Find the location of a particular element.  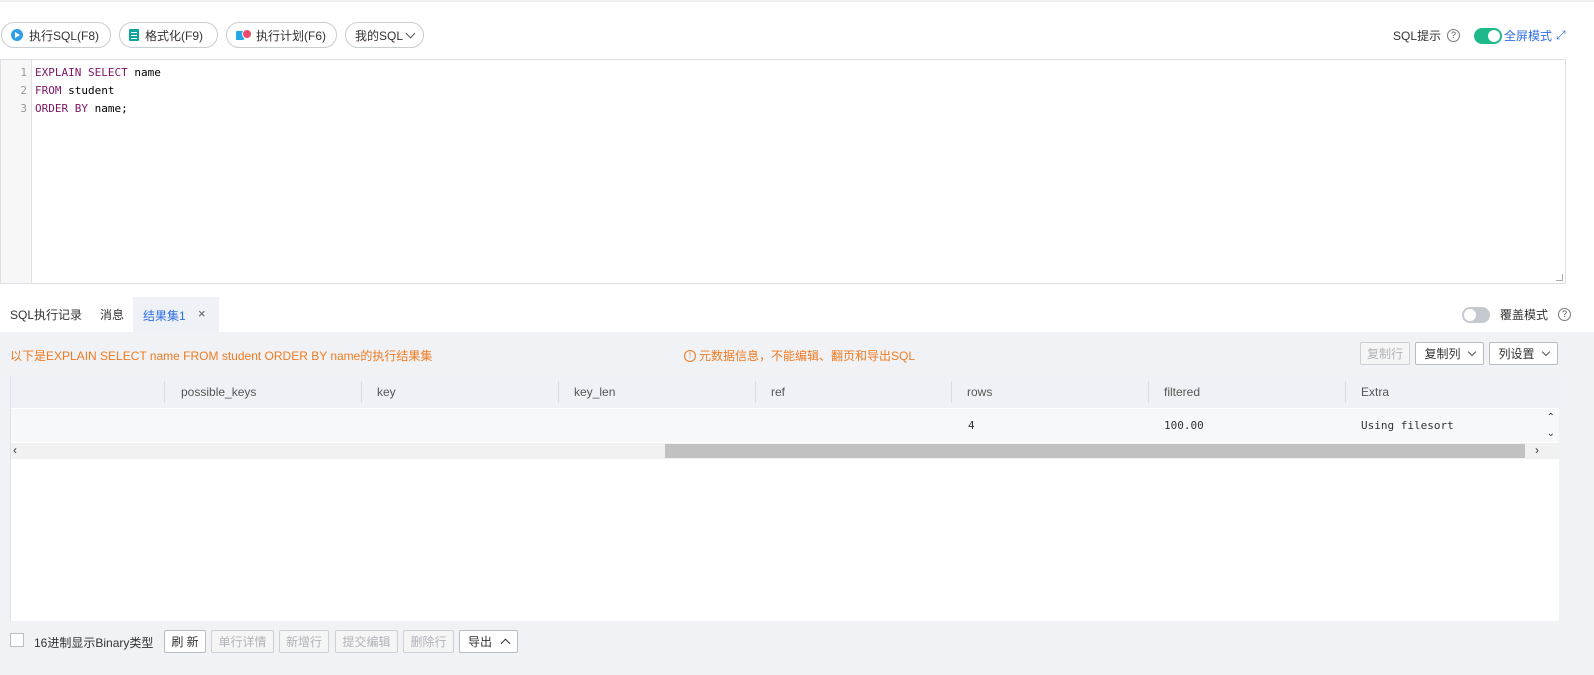

scroll-down-icon: ⌄ is located at coordinates (1551, 433).